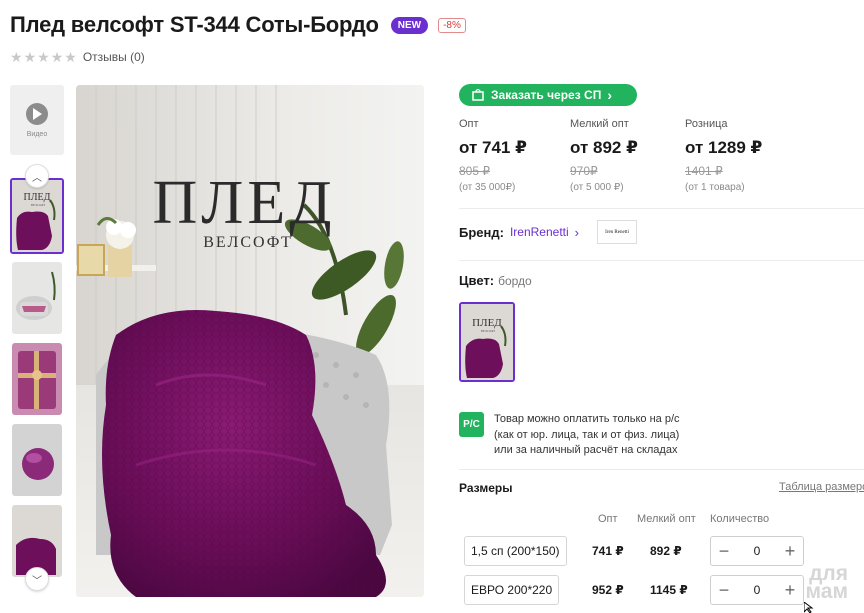  I want to click on price-label: Розница, so click(706, 124).